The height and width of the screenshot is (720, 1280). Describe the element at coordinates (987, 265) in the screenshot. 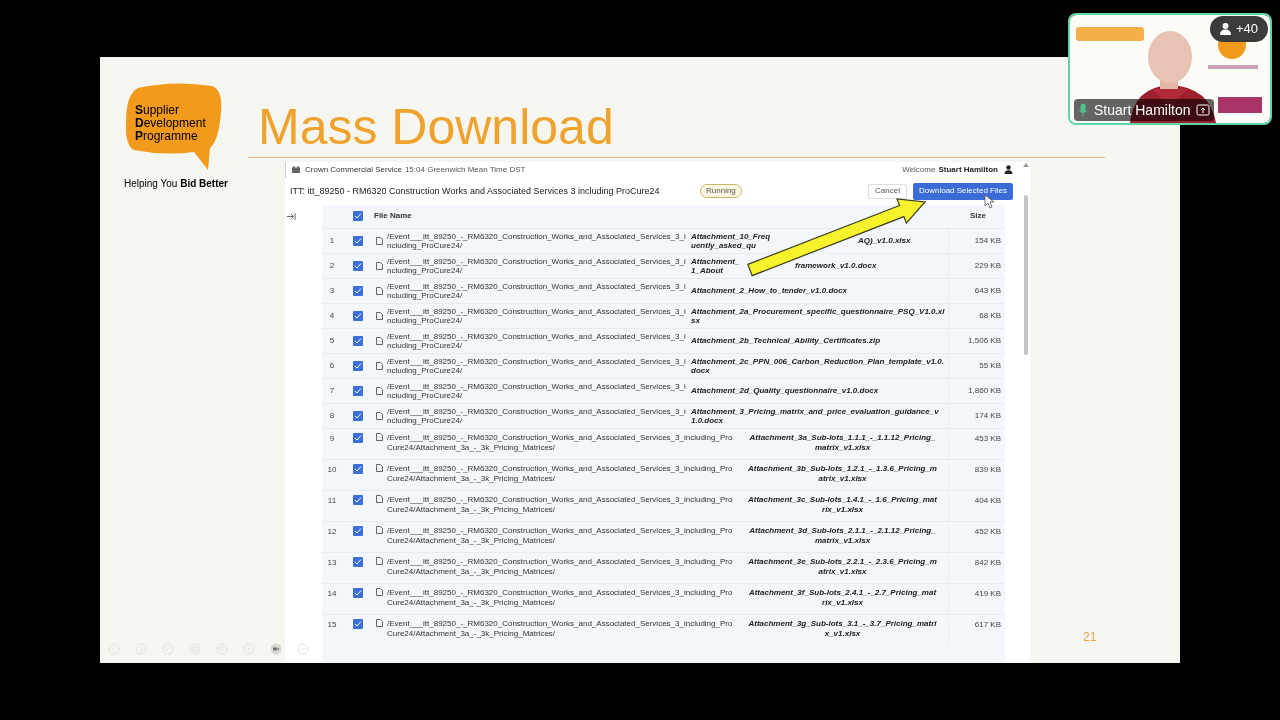

I see `file-size: 229 KB` at that location.